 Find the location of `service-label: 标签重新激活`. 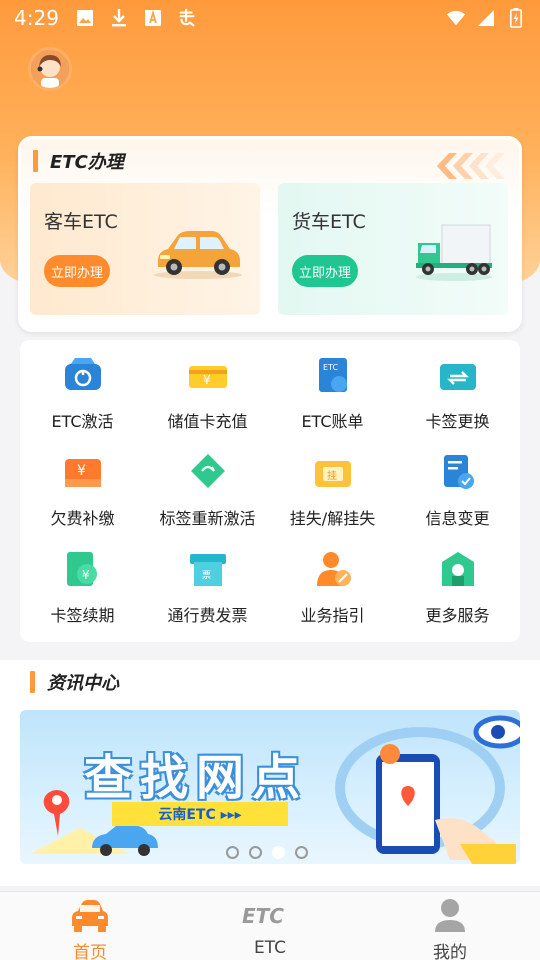

service-label: 标签重新激活 is located at coordinates (207, 518).